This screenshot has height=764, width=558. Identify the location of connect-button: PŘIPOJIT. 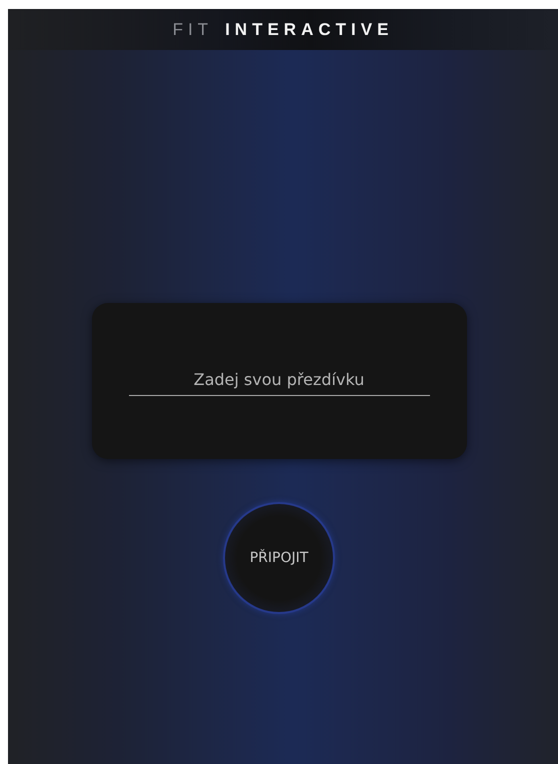
(279, 558).